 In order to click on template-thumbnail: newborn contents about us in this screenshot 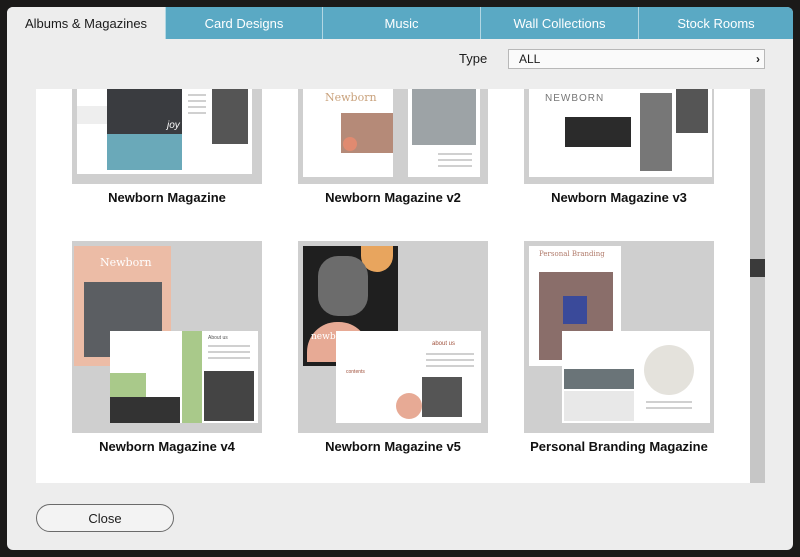, I will do `click(393, 337)`.